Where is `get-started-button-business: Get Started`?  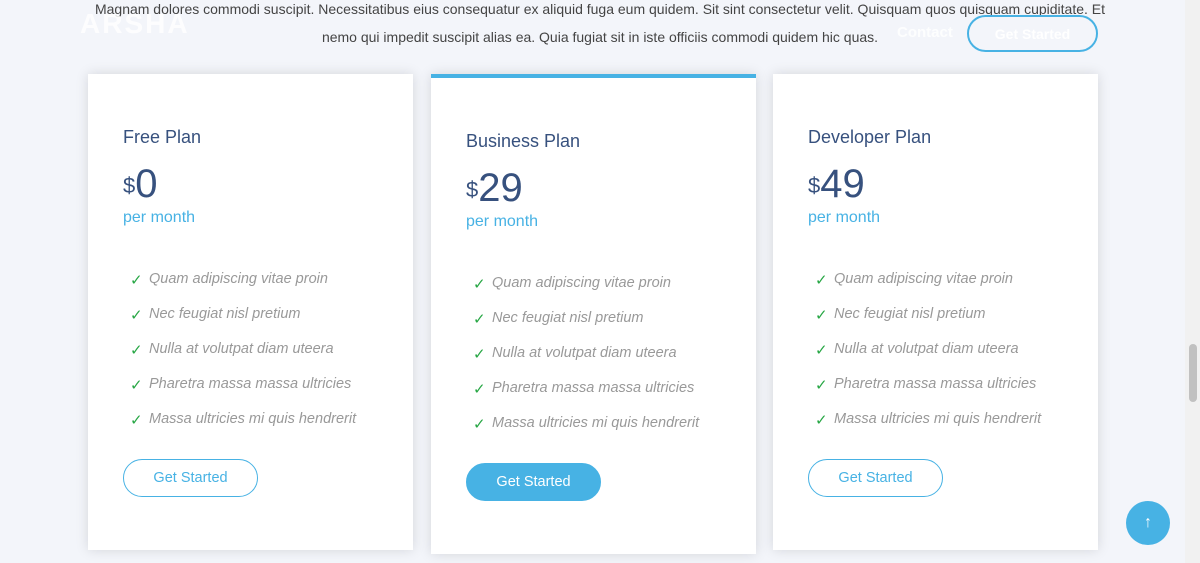
get-started-button-business: Get Started is located at coordinates (533, 482).